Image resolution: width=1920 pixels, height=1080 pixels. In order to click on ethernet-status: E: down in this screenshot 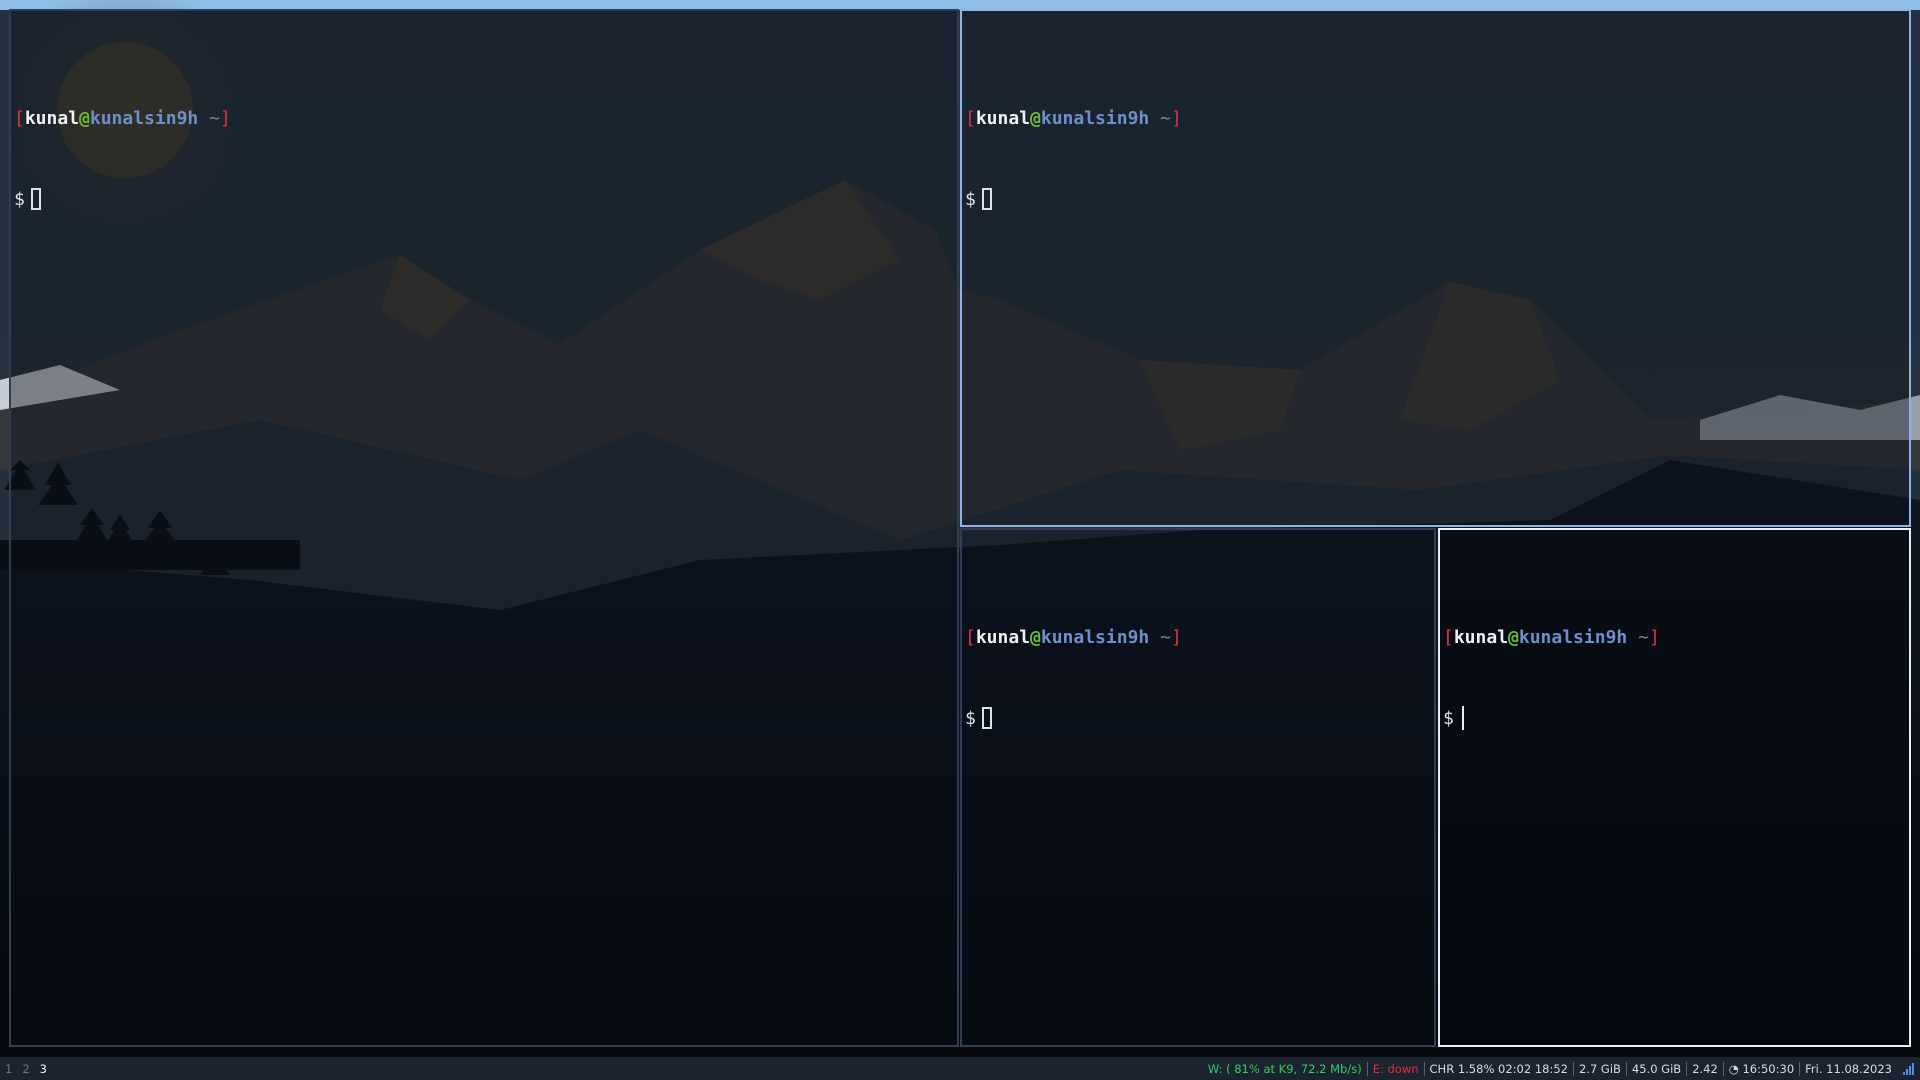, I will do `click(1395, 1068)`.